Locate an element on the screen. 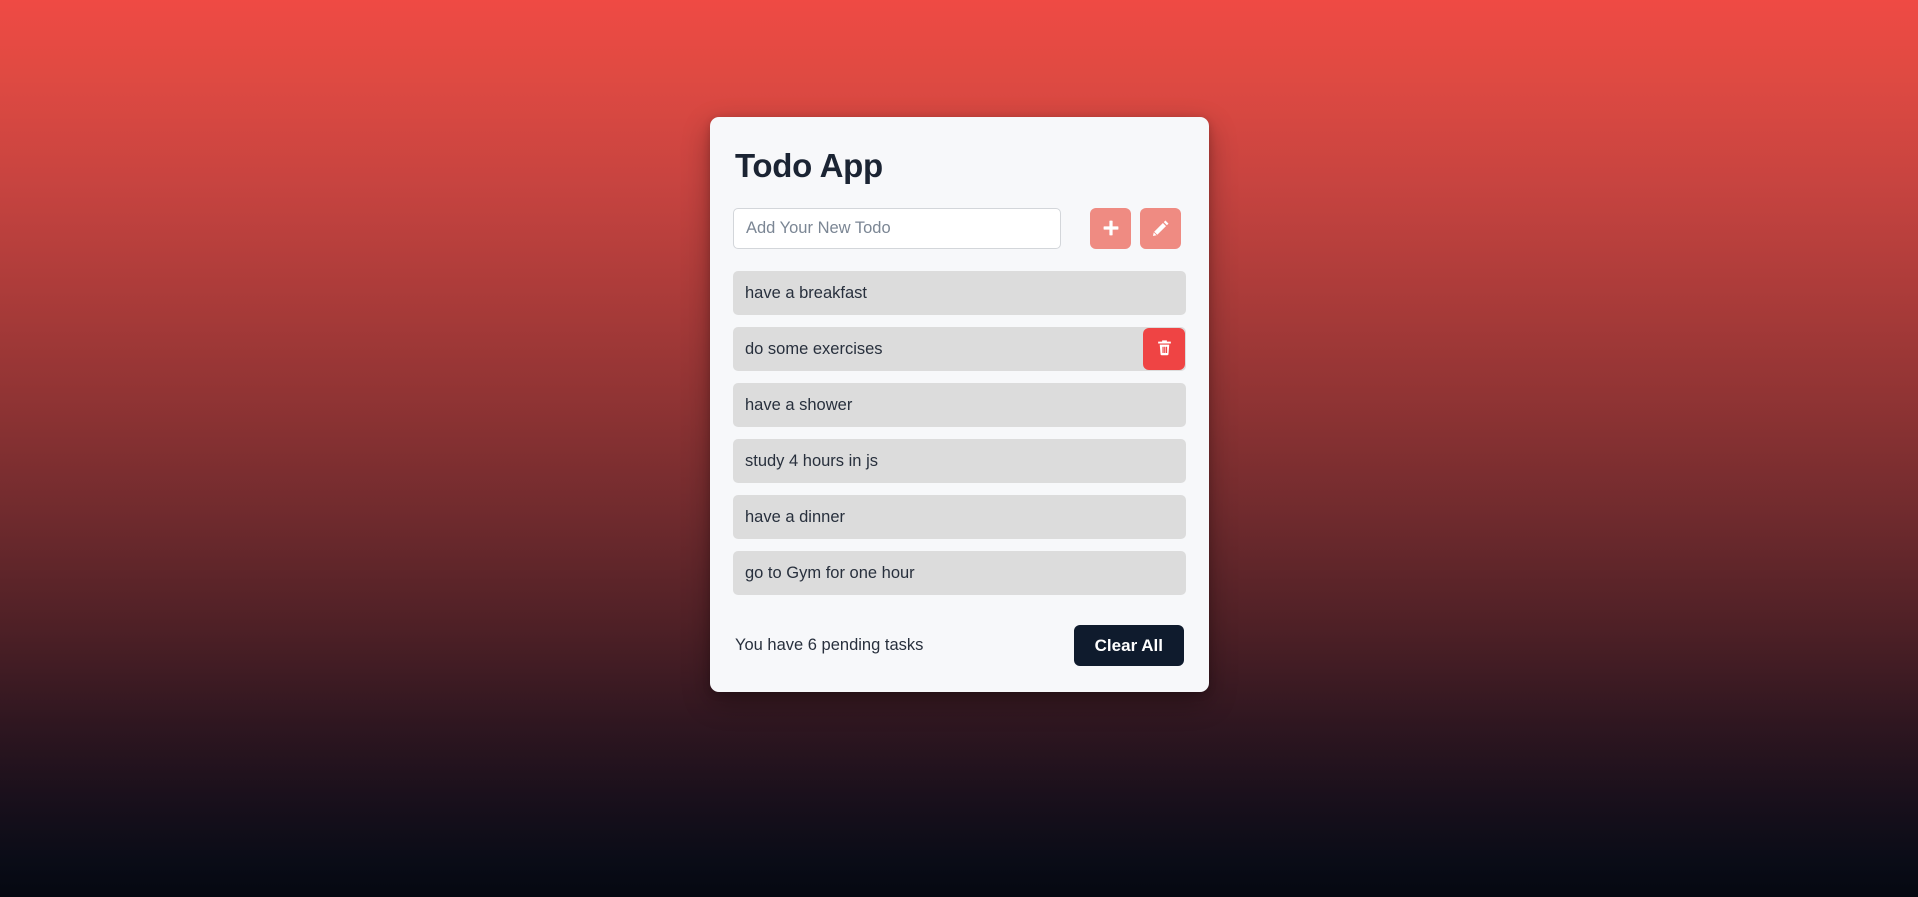 This screenshot has height=897, width=1918. pending-tasks-label: You have 6 pending tasks is located at coordinates (829, 644).